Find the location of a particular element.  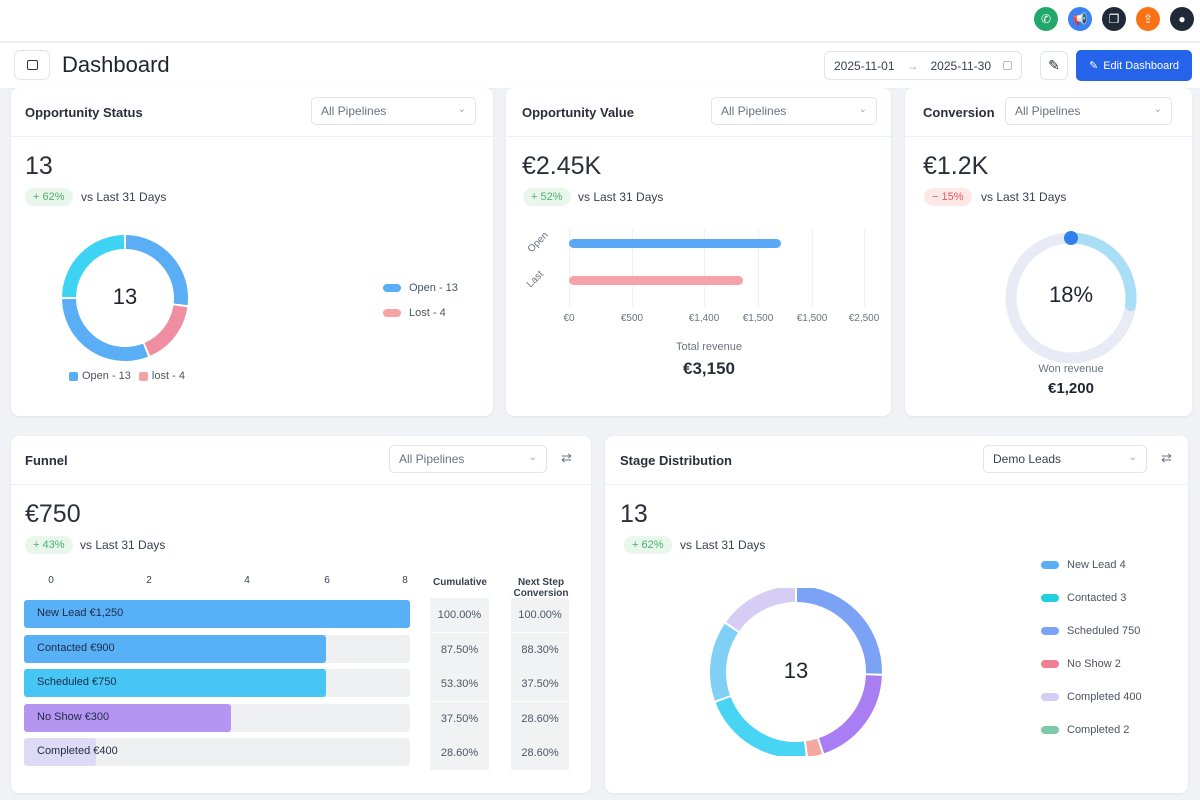

legend-bottom: Open - 13 lost - 4 is located at coordinates (127, 376).